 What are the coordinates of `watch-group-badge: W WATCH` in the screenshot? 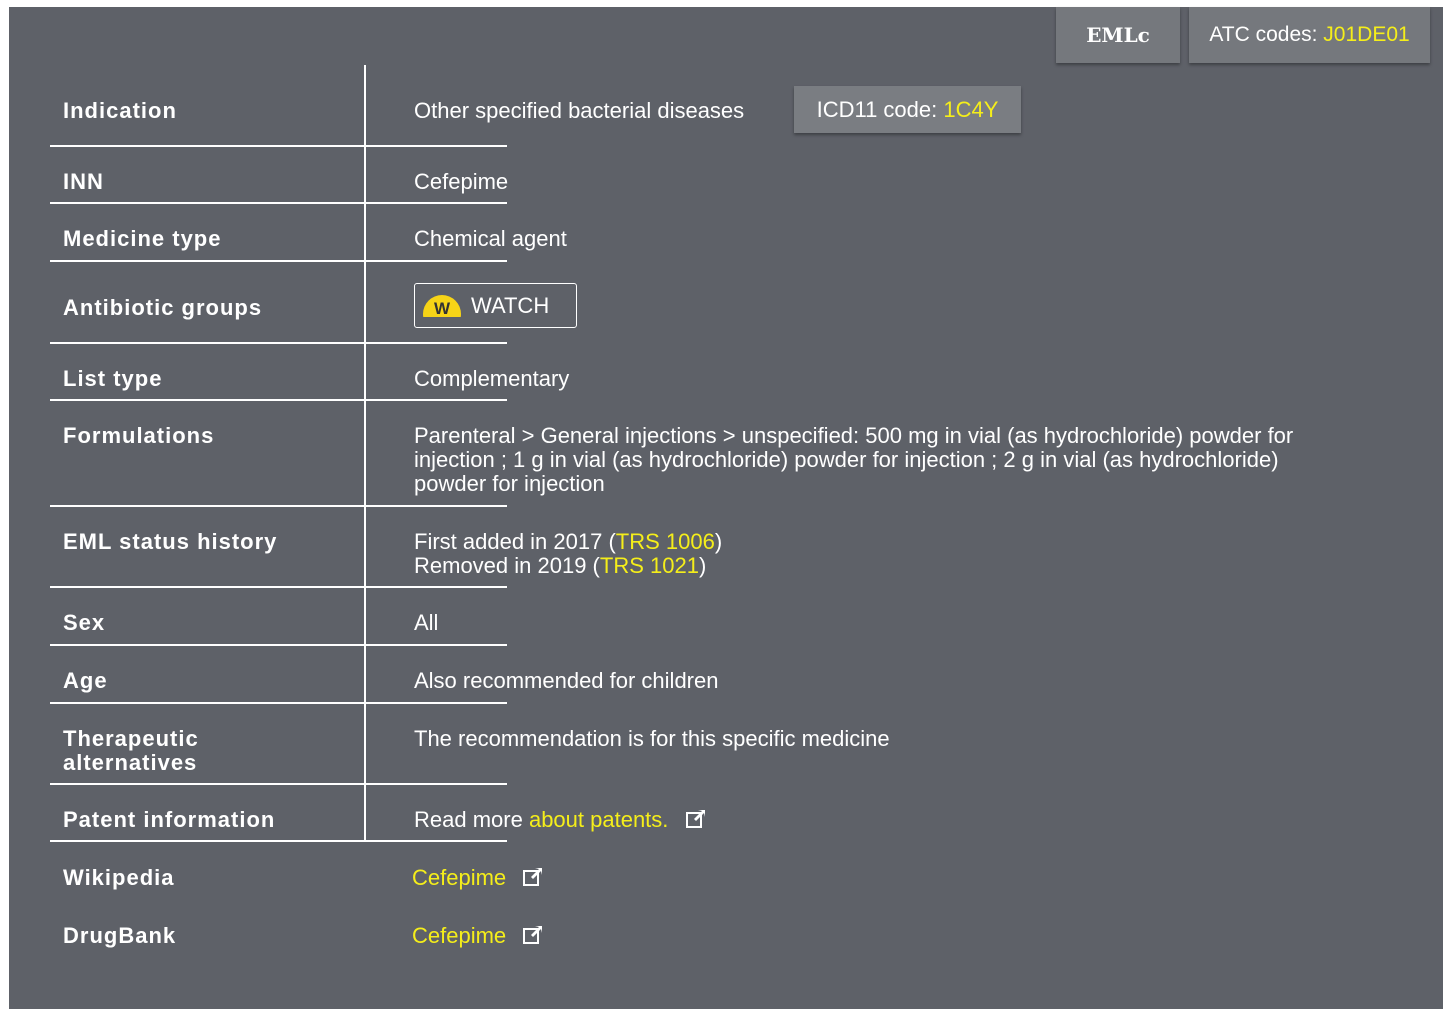 It's located at (495, 305).